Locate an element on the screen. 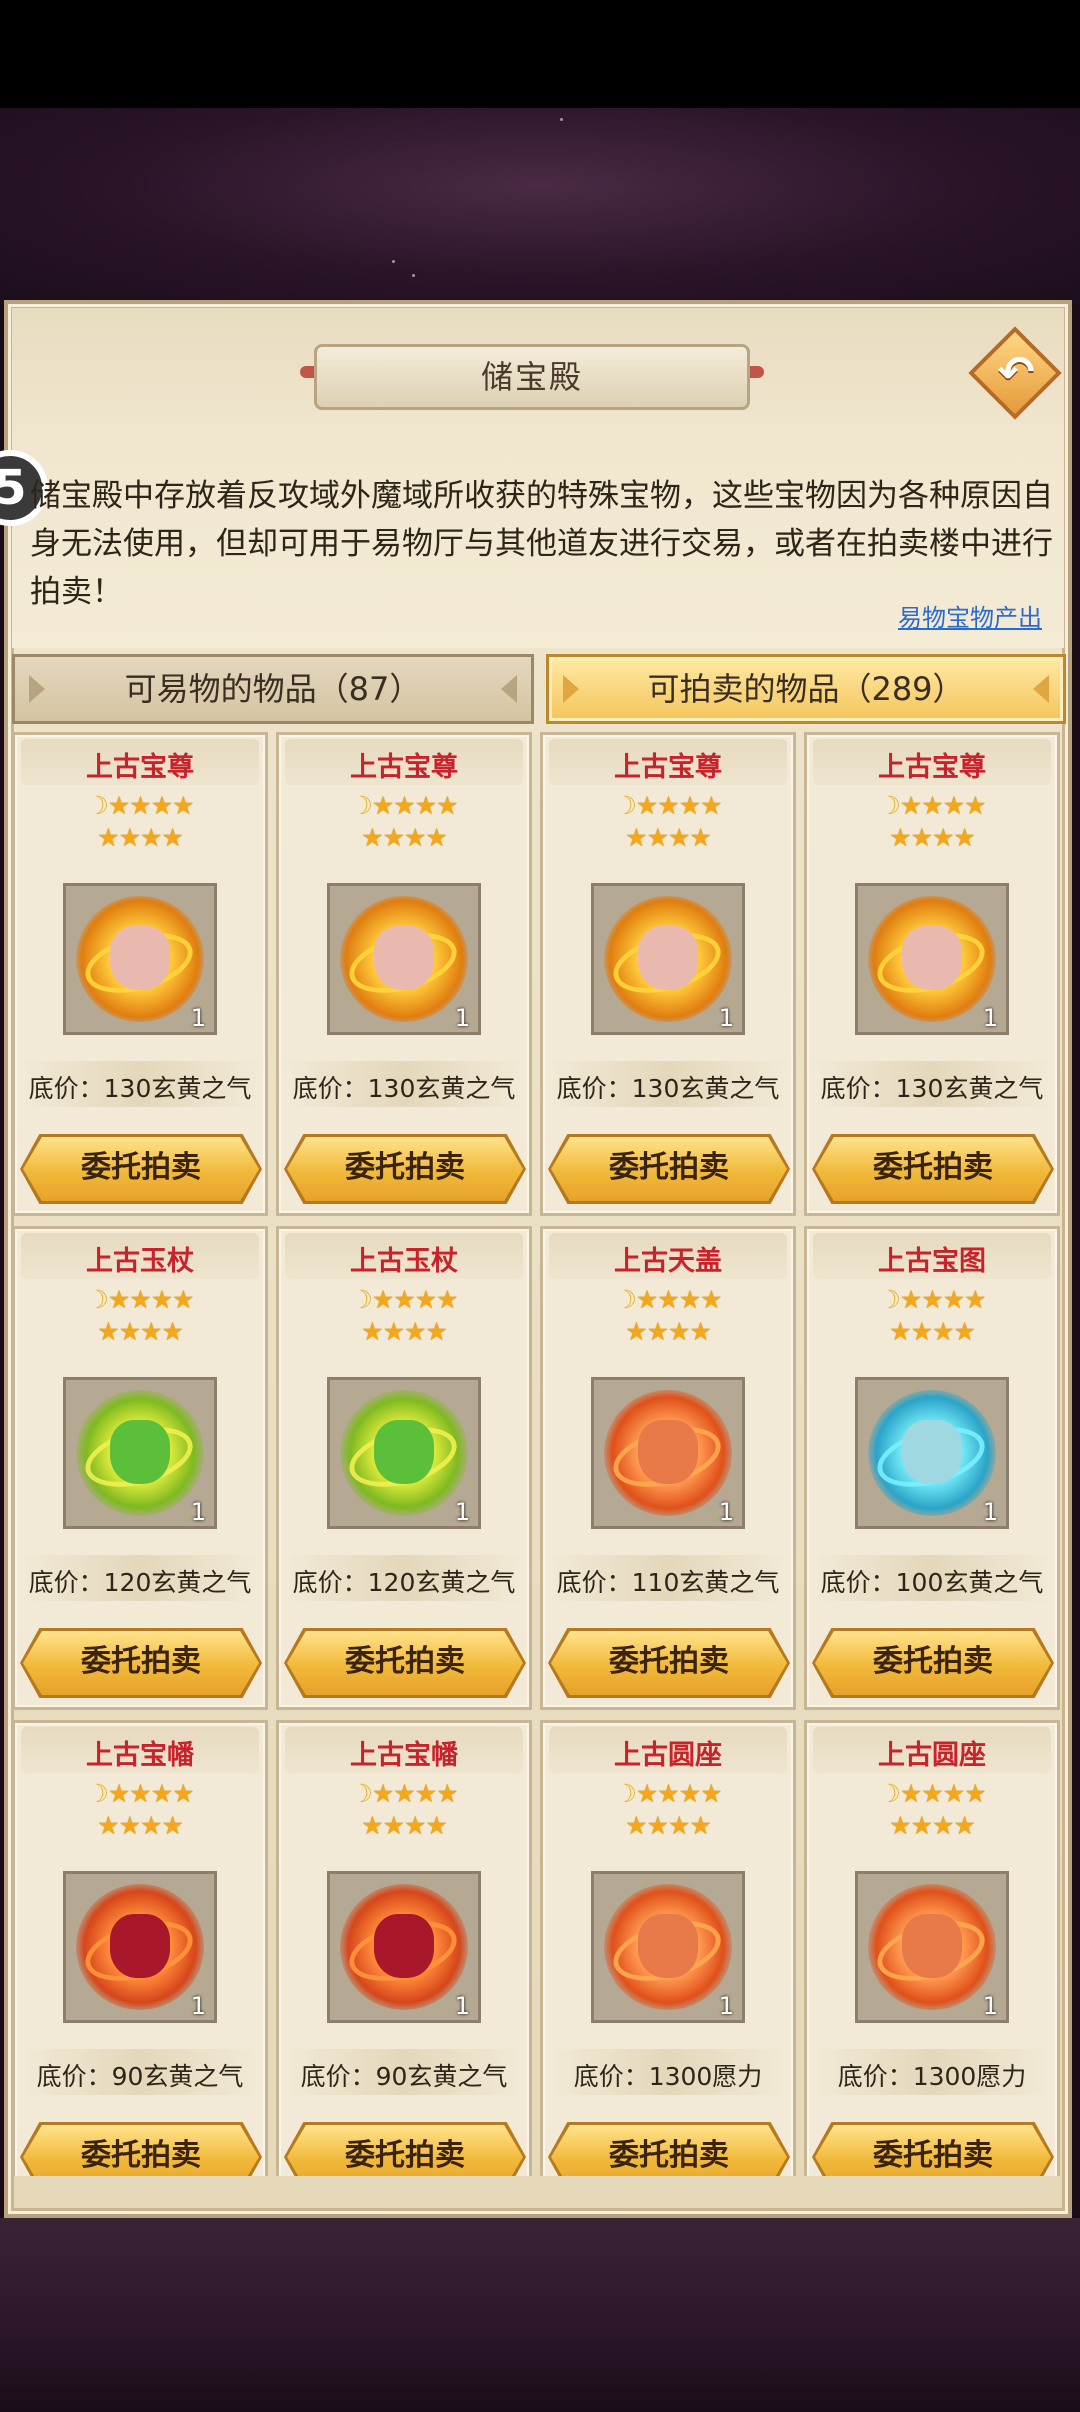 The width and height of the screenshot is (1080, 2412). tab-tradeable-items: 可易物的物品（87） is located at coordinates (273, 689).